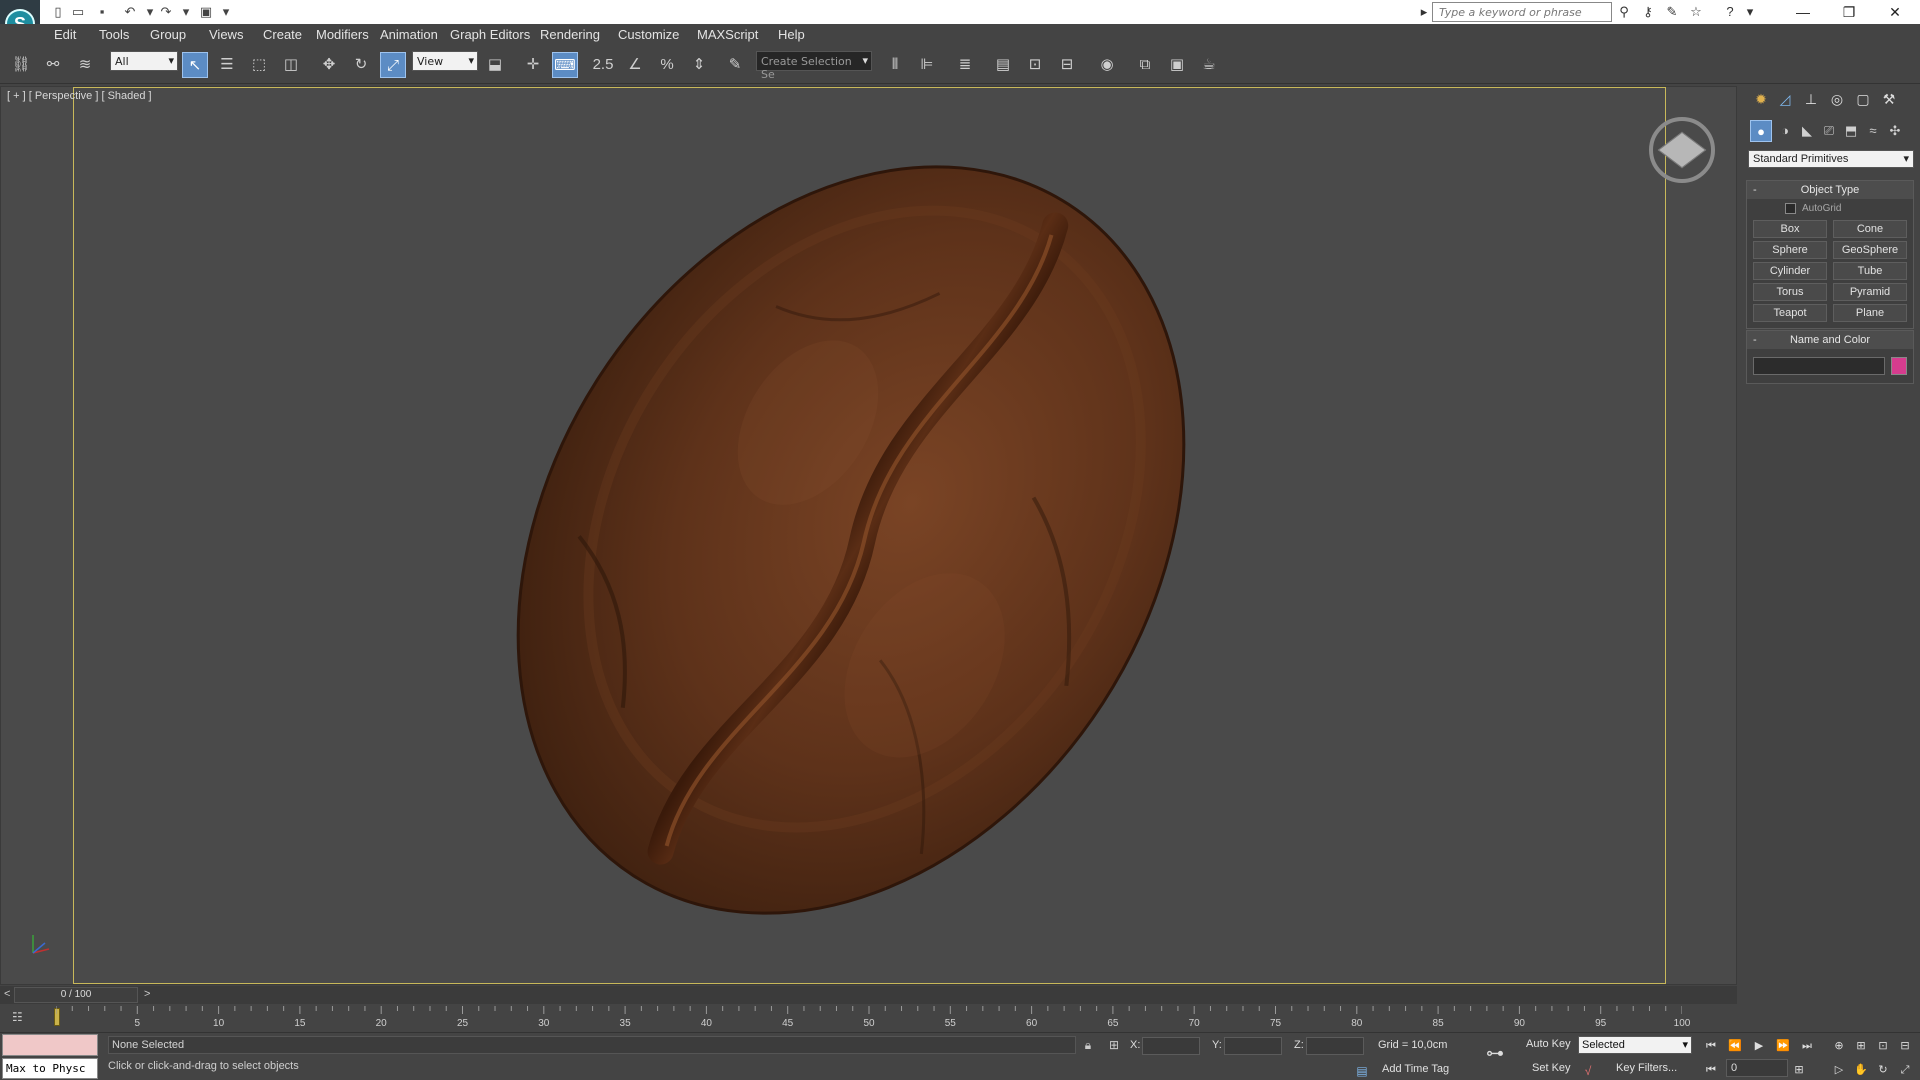  I want to click on help-dropdown-icon: ▾, so click(1750, 12).